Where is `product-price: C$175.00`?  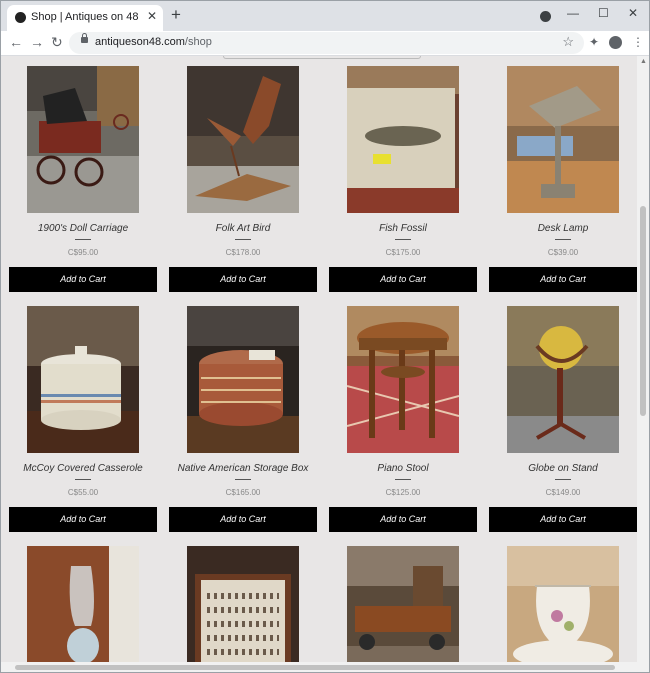
product-price: C$175.00 is located at coordinates (403, 252).